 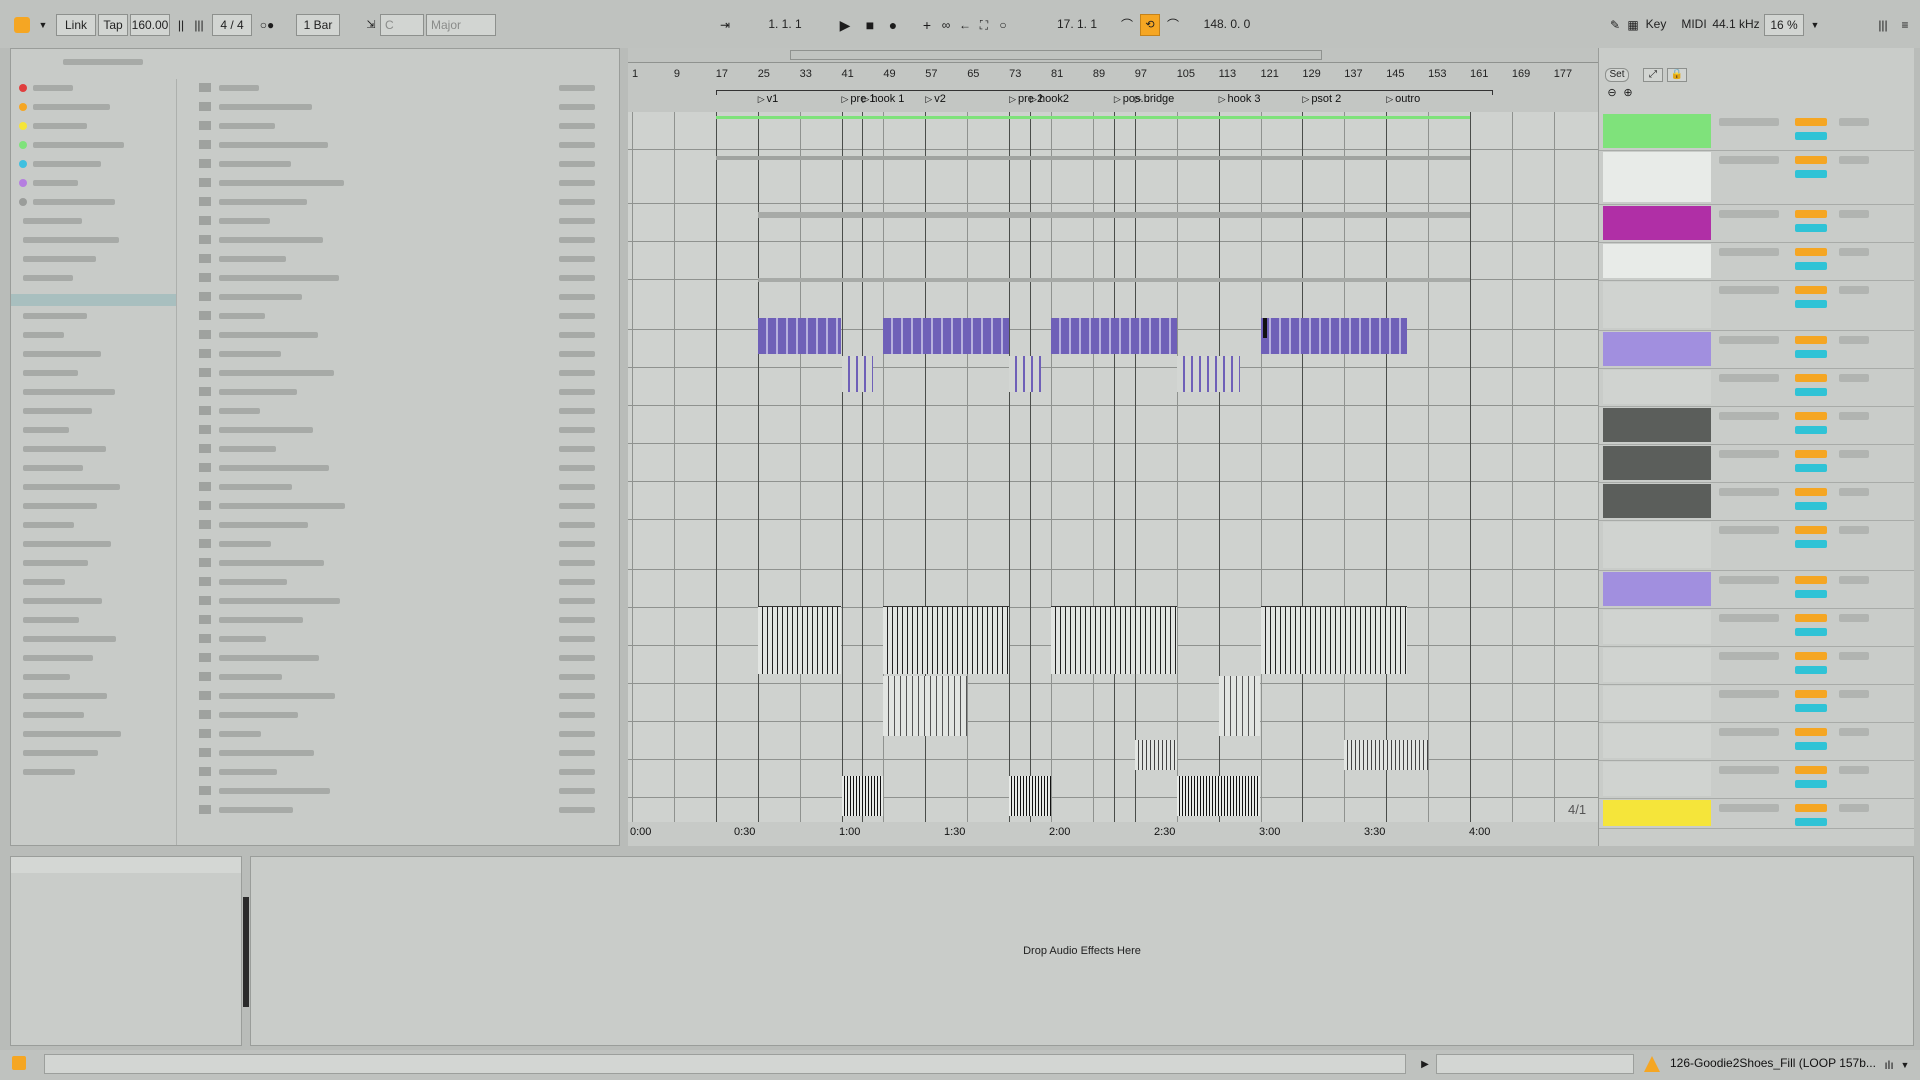 I want to click on stop-icon: ■, so click(x=870, y=25).